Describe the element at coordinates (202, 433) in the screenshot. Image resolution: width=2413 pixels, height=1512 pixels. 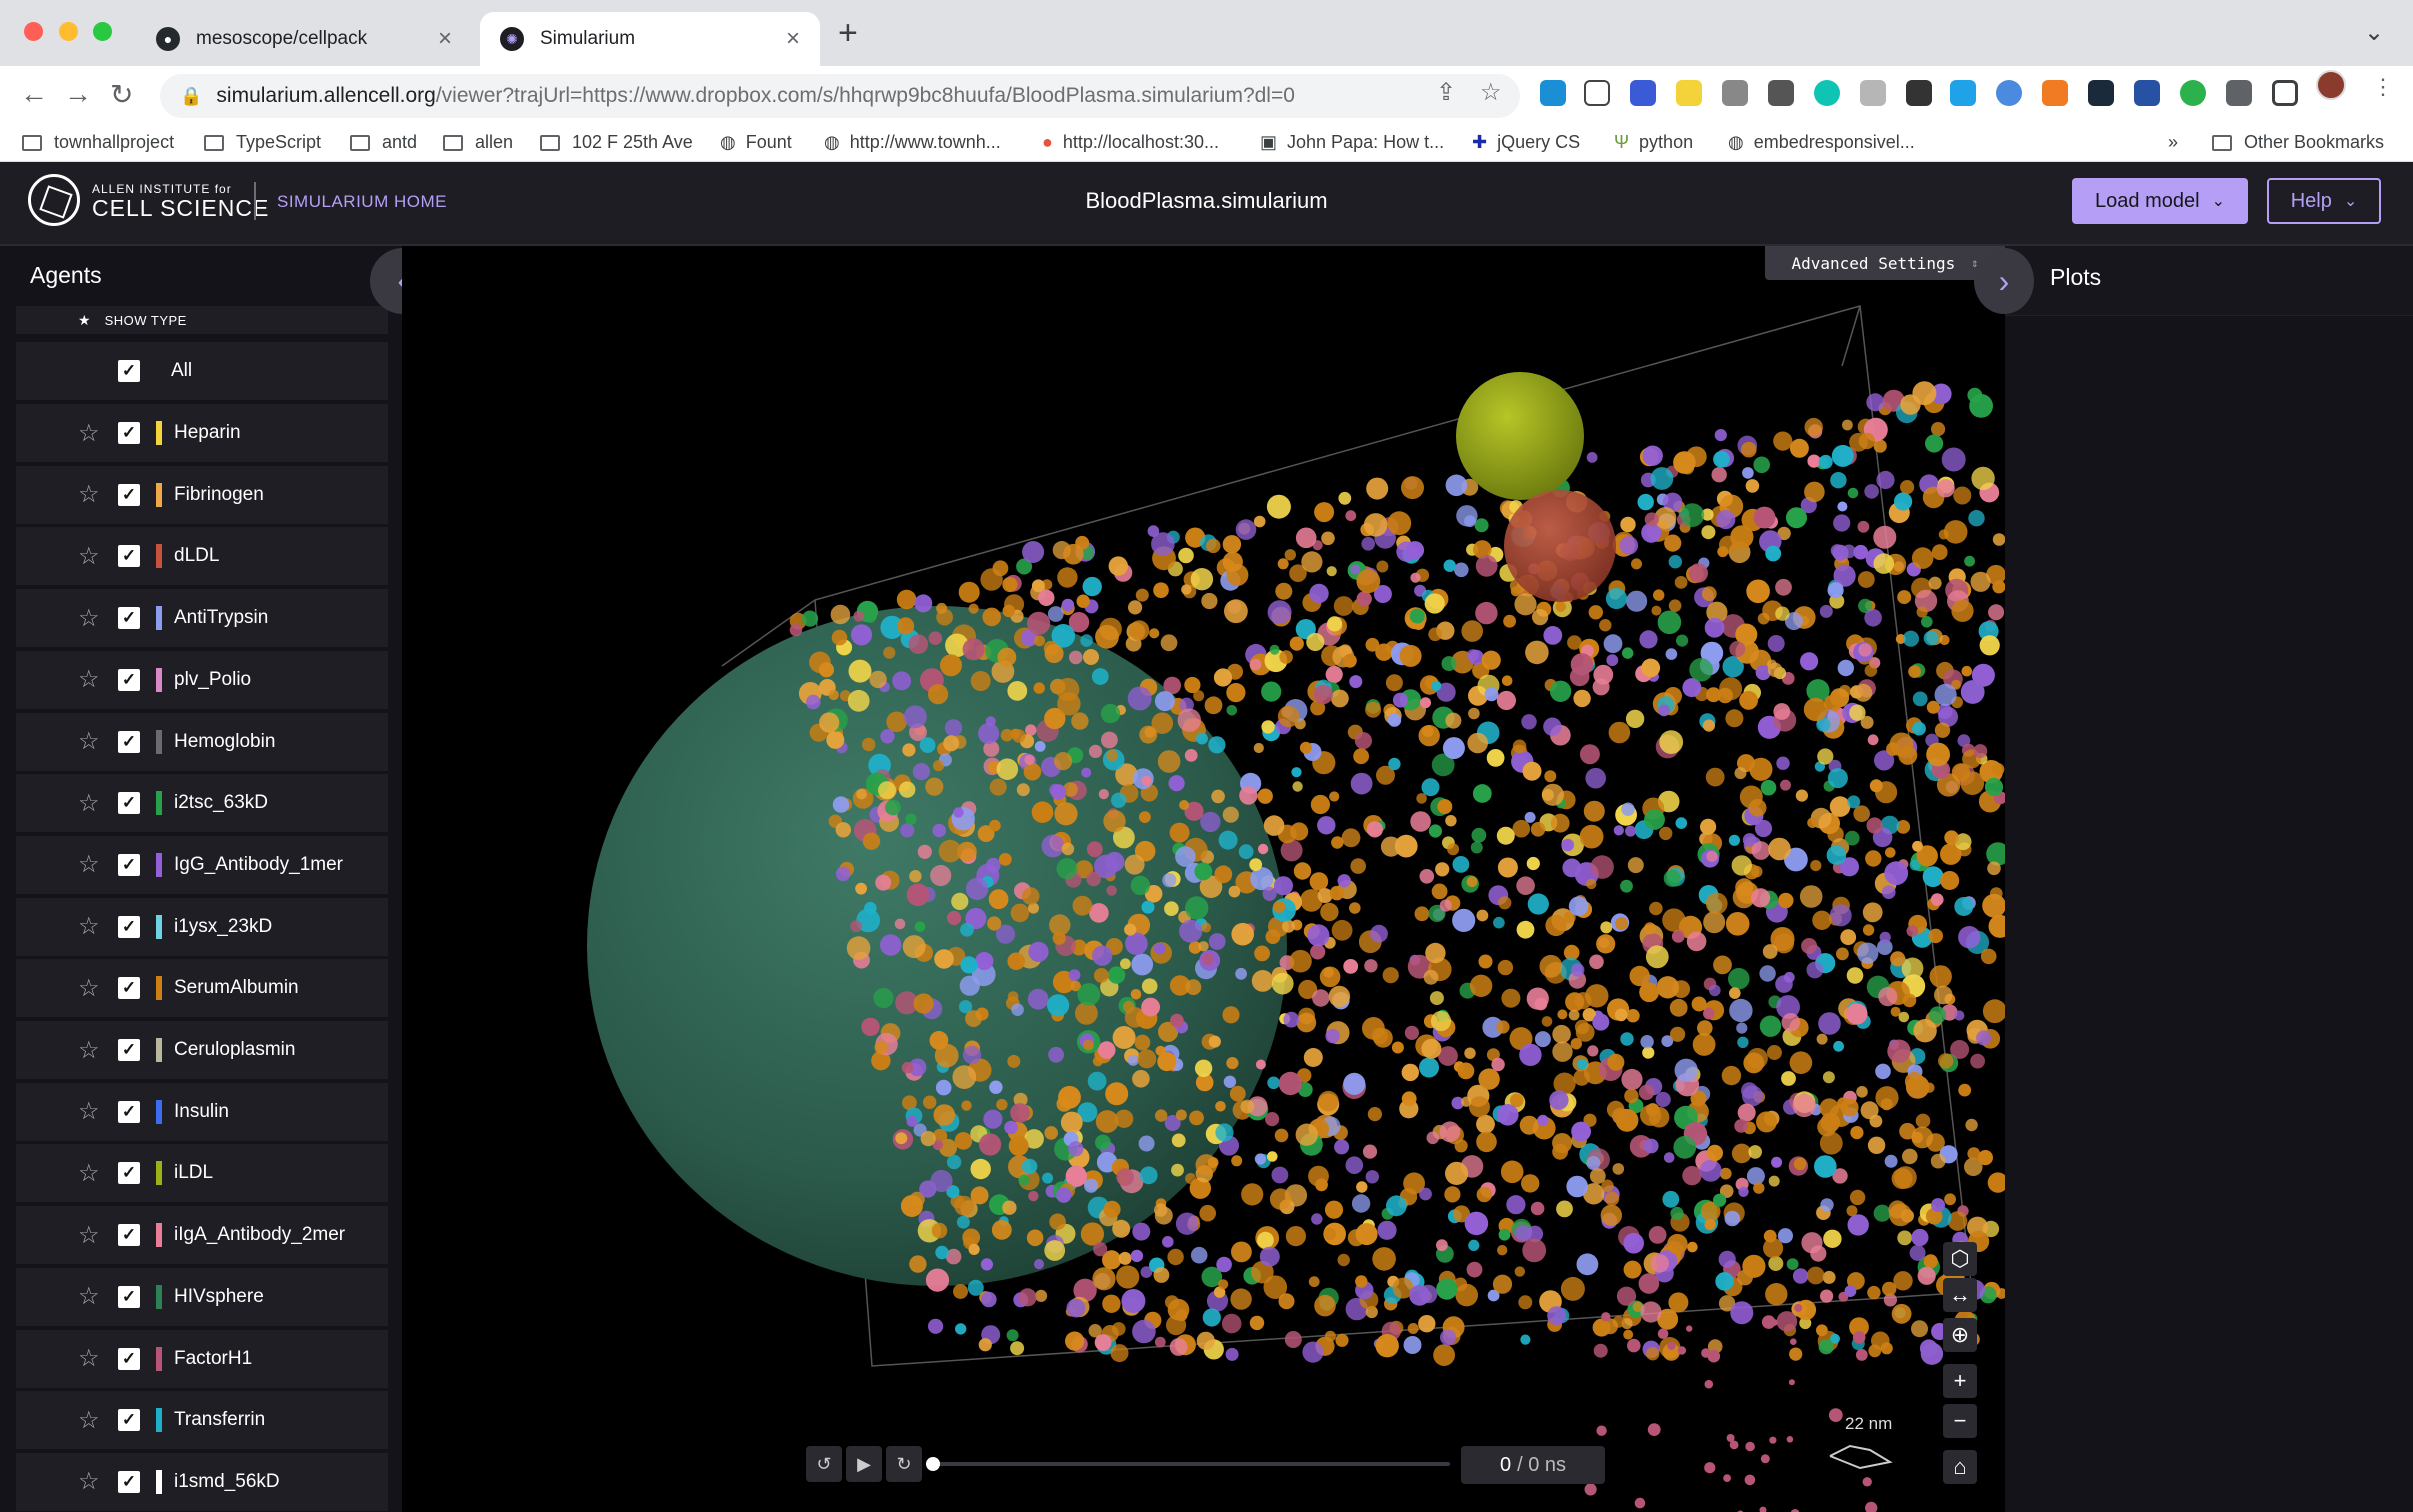
I see `agent-row: ☆ ✓ Heparin` at that location.